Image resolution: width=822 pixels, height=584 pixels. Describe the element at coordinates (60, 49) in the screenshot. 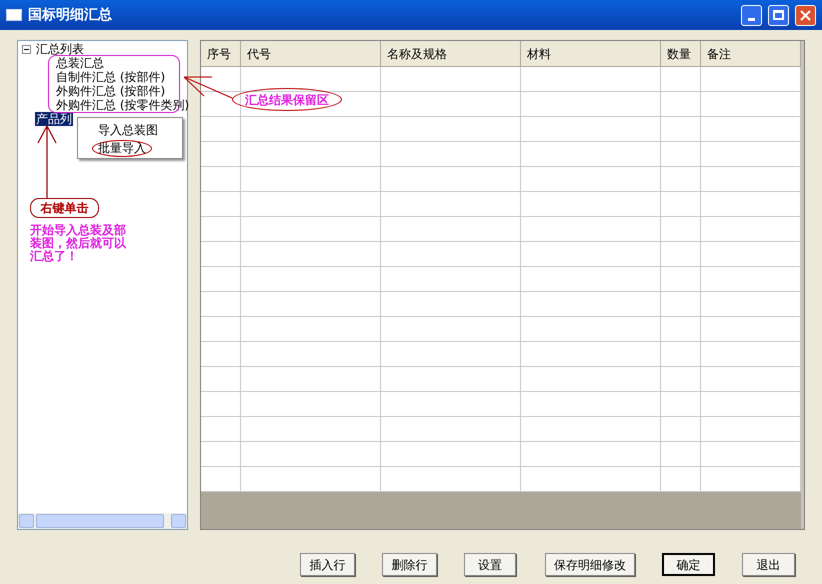

I see `tree-item: 汇总列表` at that location.